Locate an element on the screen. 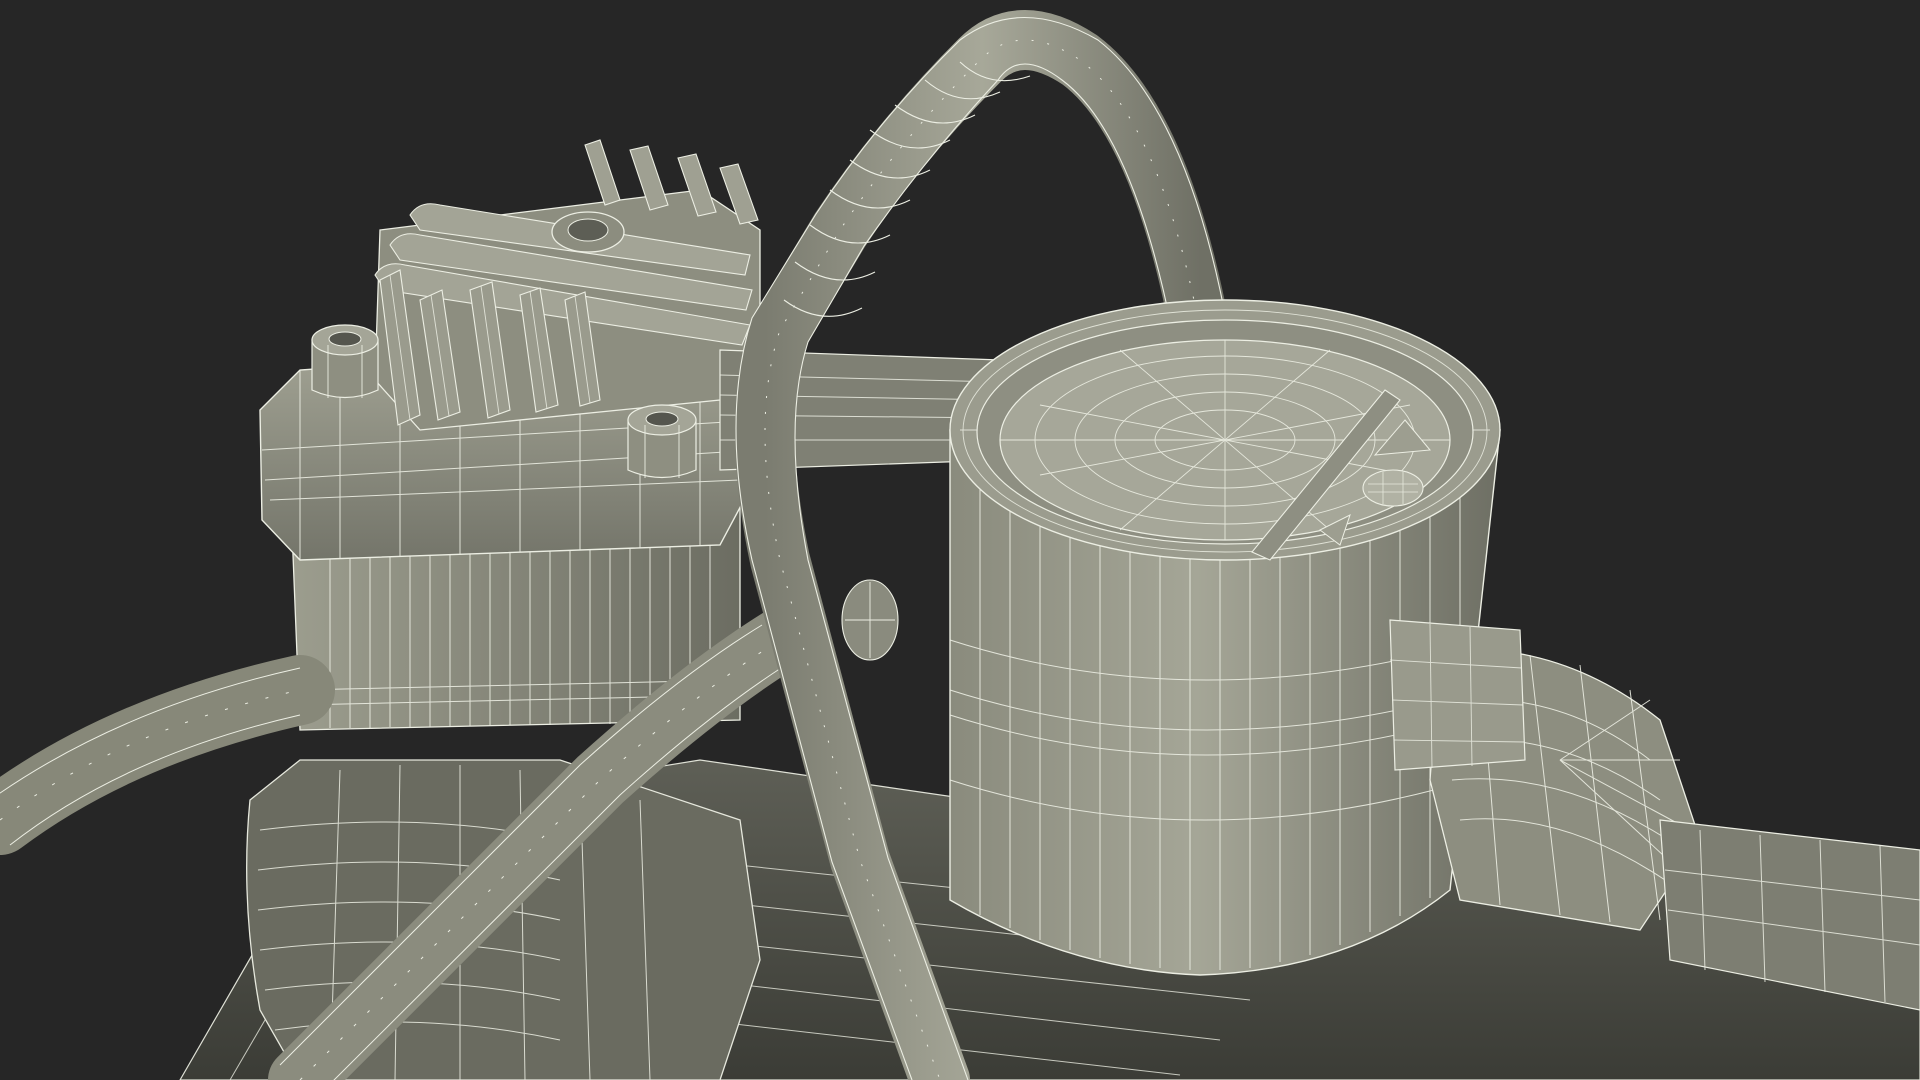  cooling-fins is located at coordinates (567, 285).